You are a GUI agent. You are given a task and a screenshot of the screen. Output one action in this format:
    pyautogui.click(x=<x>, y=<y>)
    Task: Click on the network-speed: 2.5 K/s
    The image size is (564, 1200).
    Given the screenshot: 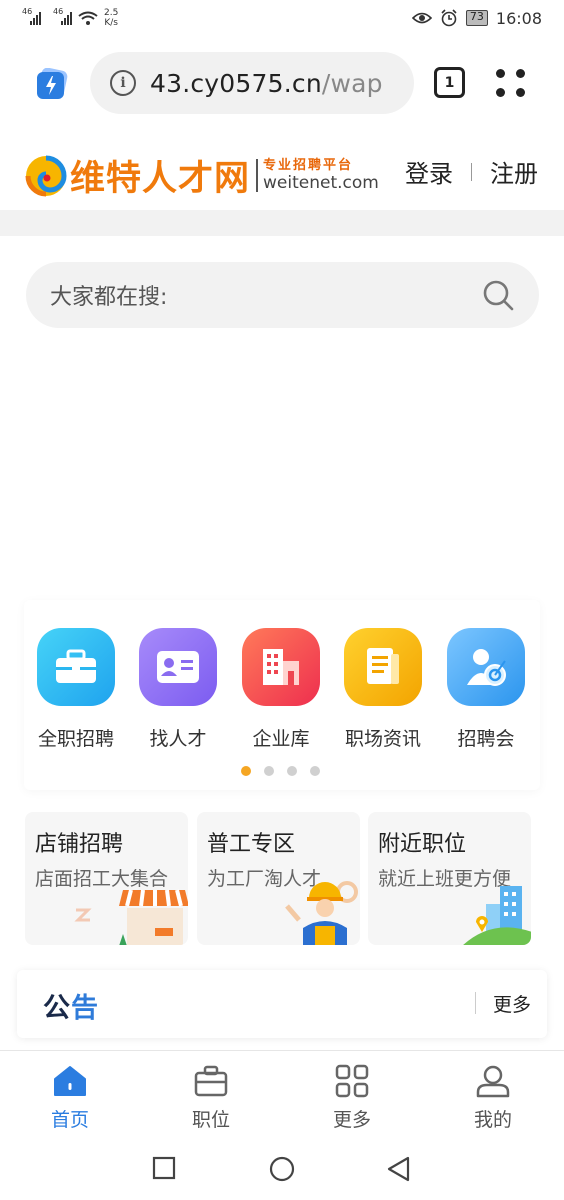 What is the action you would take?
    pyautogui.click(x=111, y=18)
    